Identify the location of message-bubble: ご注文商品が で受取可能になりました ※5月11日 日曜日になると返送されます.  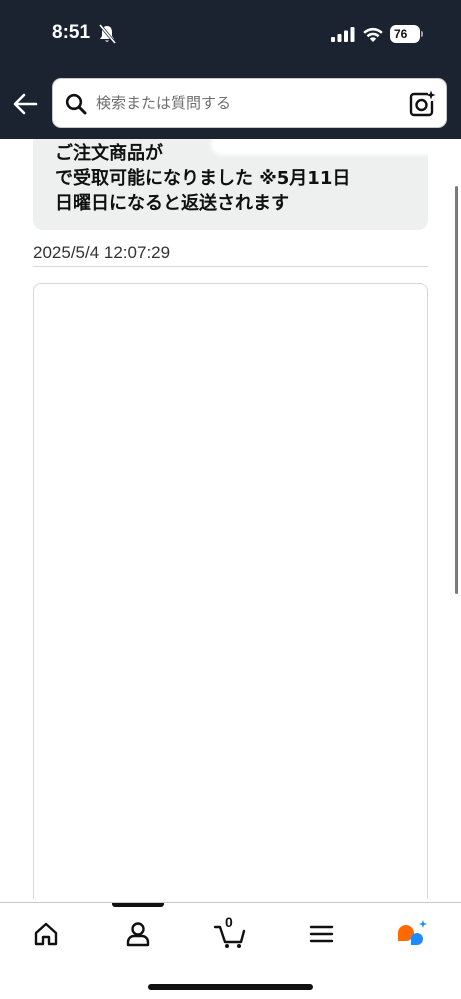
(236, 184).